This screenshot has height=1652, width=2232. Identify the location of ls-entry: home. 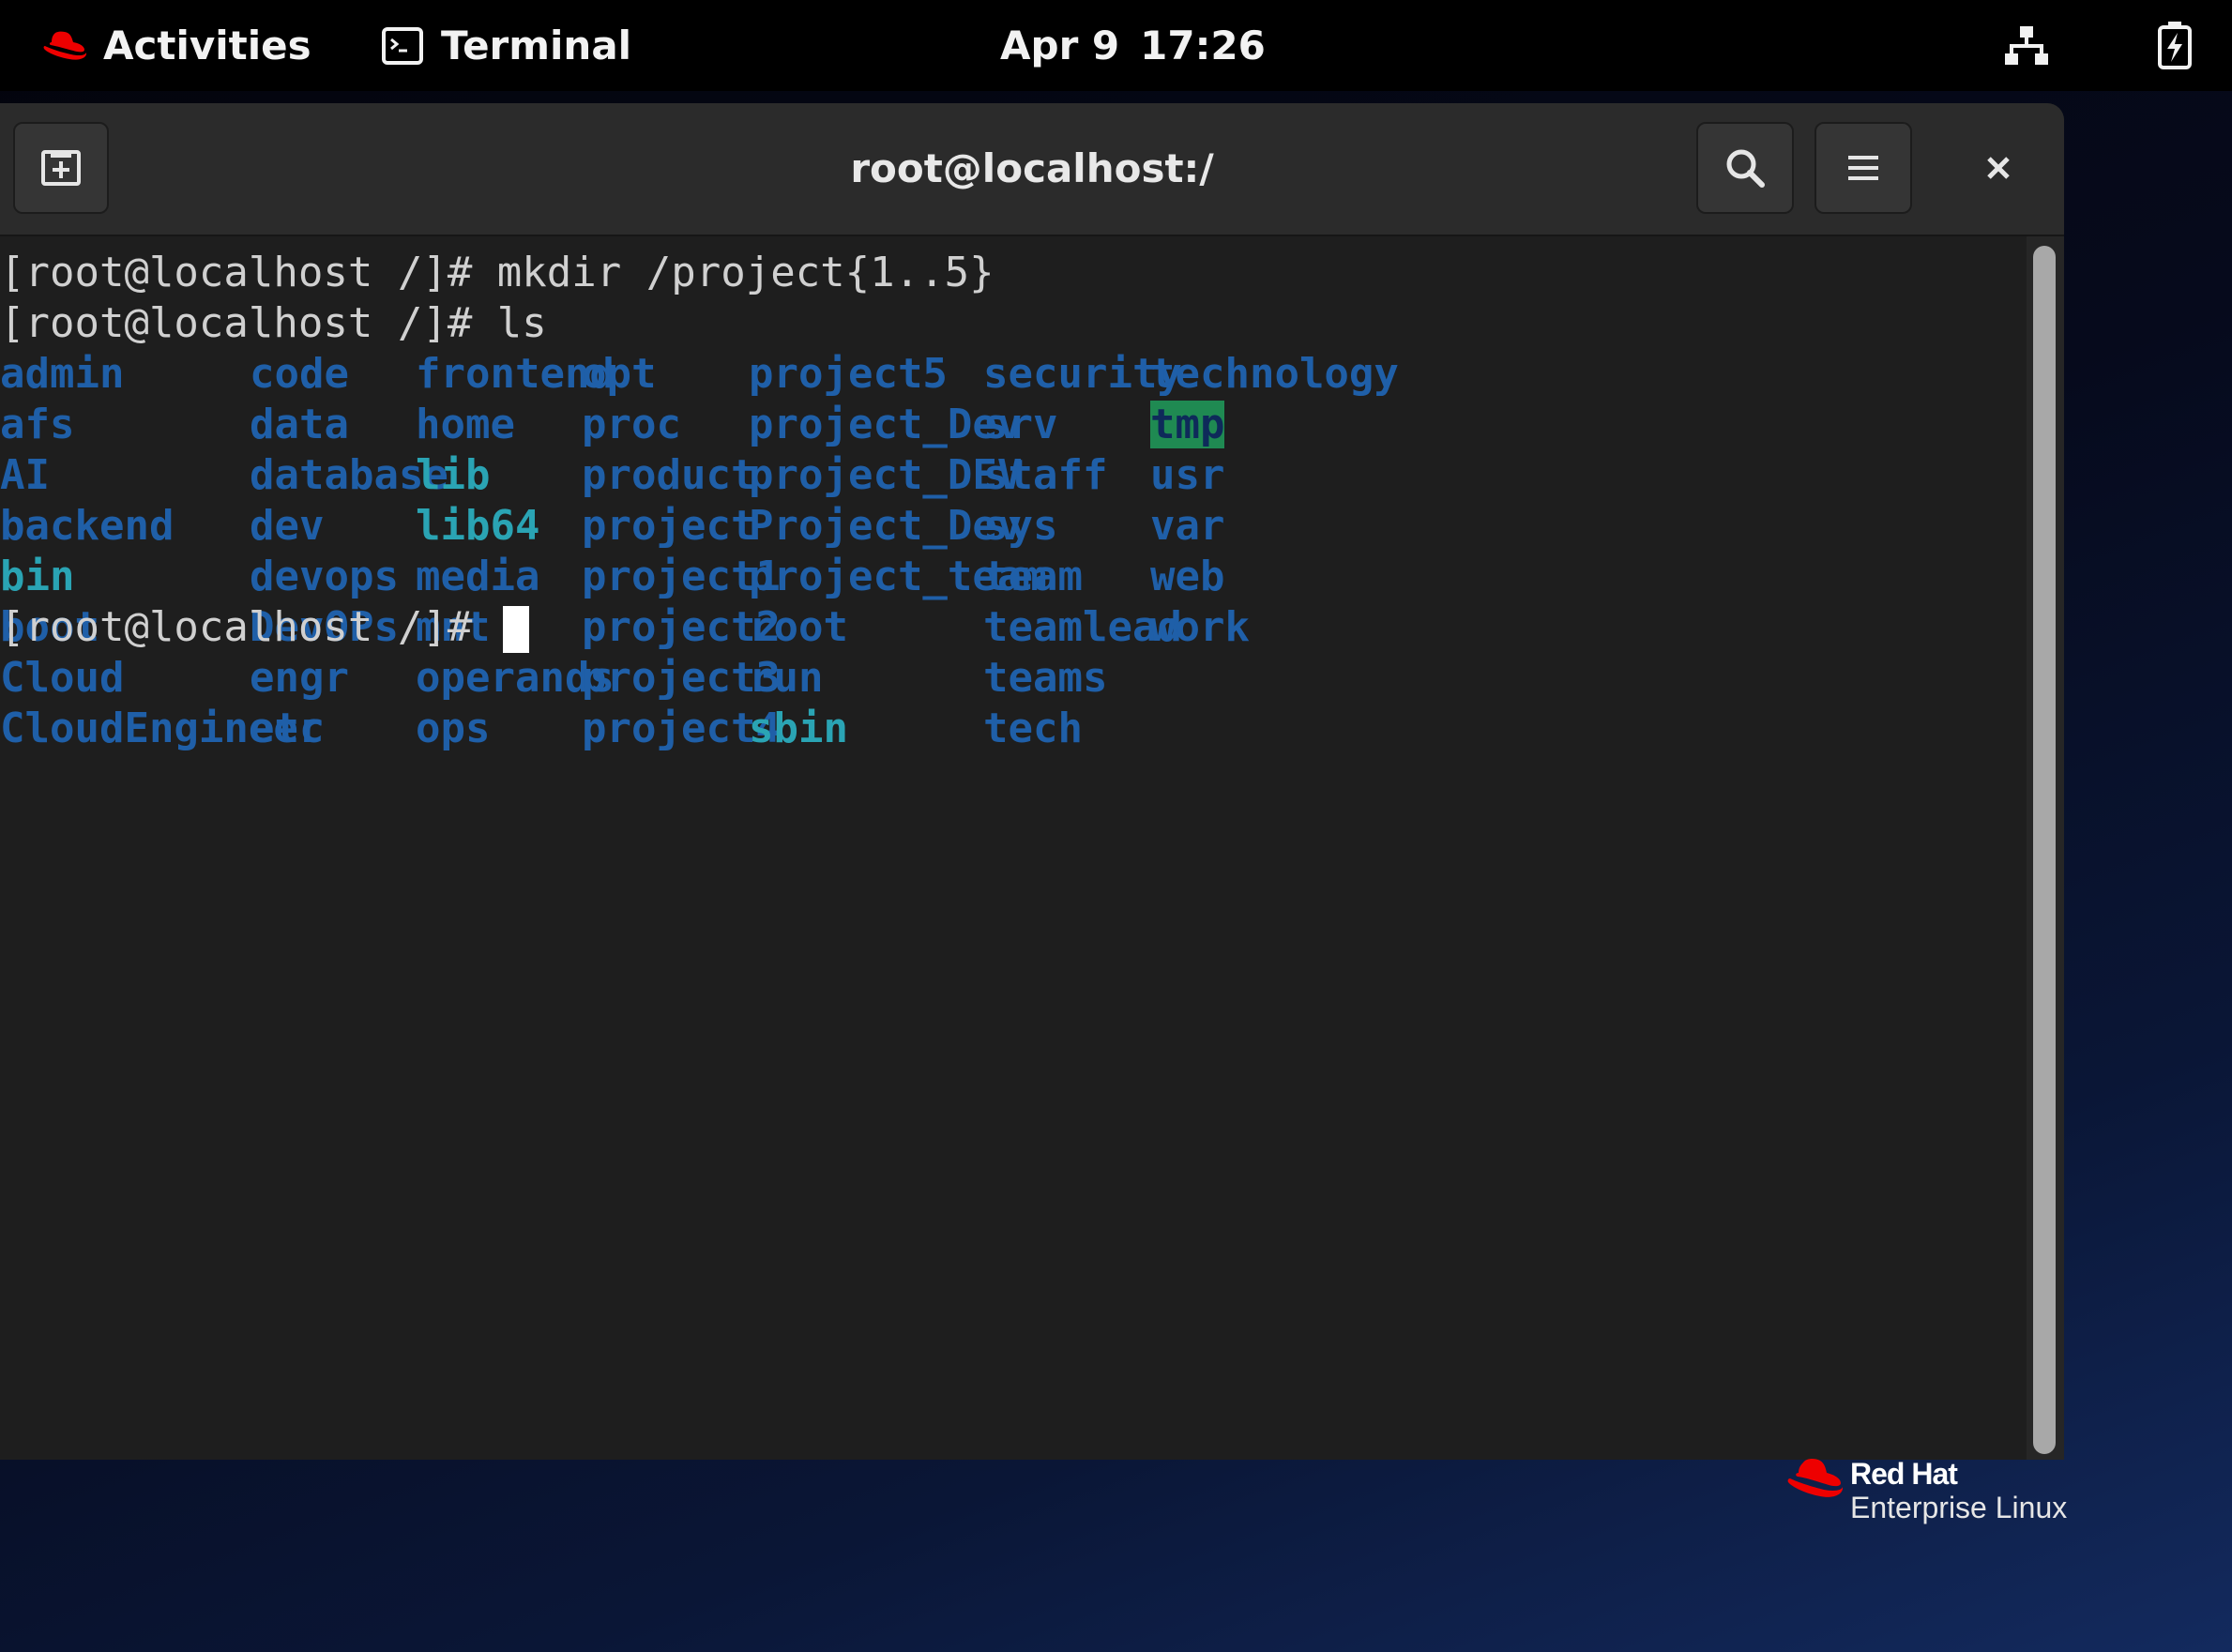
(466, 425).